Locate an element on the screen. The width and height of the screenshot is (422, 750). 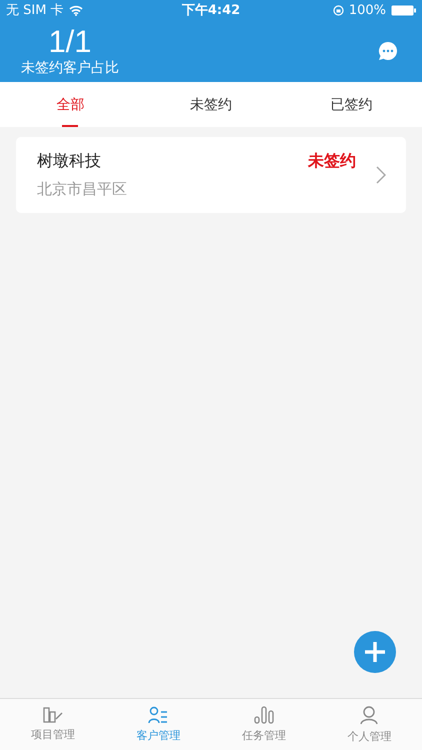
nav-tab: 项目管理 is located at coordinates (53, 724).